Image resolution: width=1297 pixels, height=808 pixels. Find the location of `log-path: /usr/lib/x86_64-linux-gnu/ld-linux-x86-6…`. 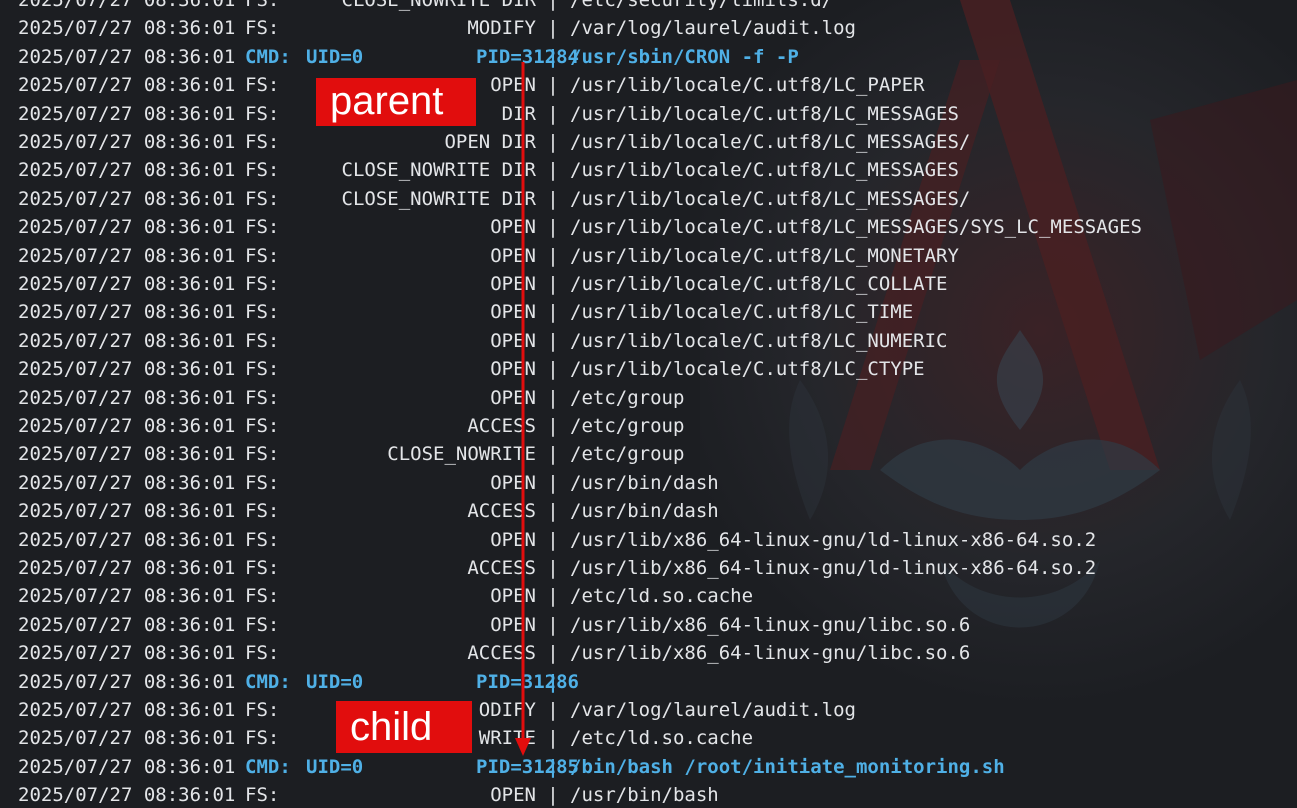

log-path: /usr/lib/x86_64-linux-gnu/ld-linux-x86-6… is located at coordinates (833, 539).